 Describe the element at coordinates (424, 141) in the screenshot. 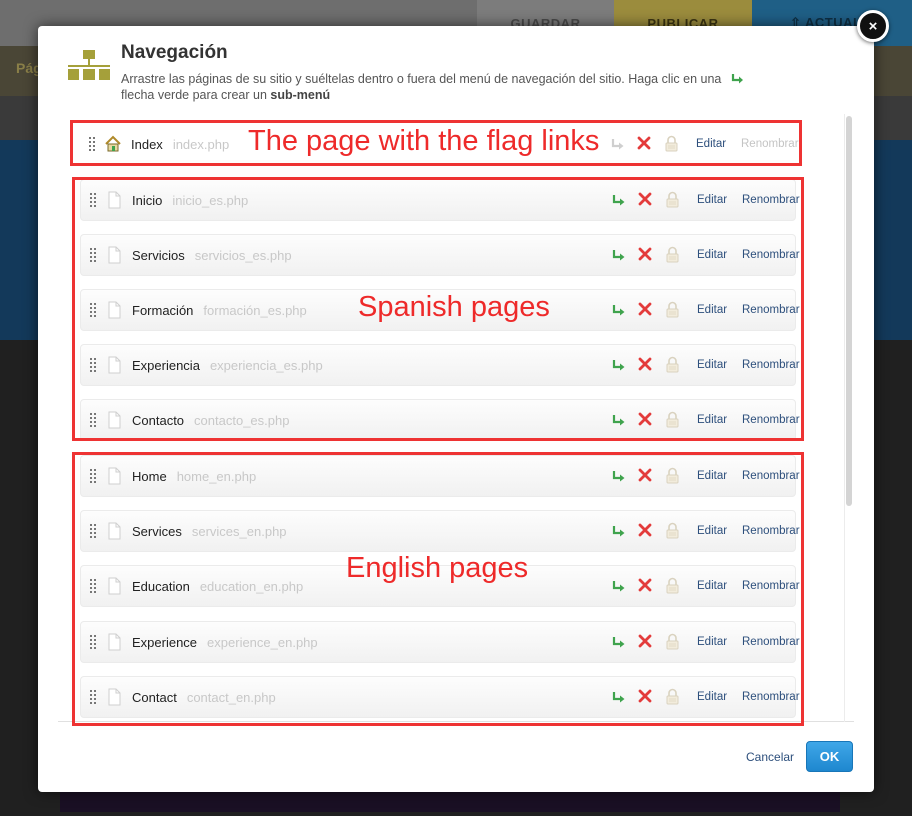

I see `annotation-flag-links: The page with the flag links` at that location.